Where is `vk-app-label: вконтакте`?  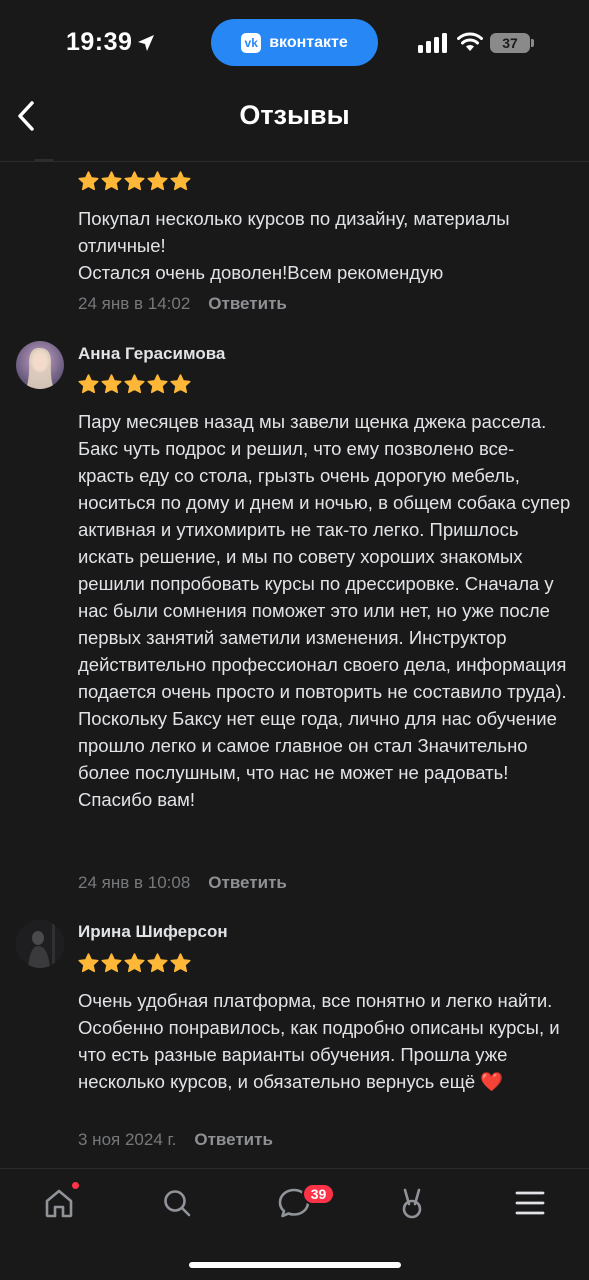 vk-app-label: вконтакте is located at coordinates (308, 42).